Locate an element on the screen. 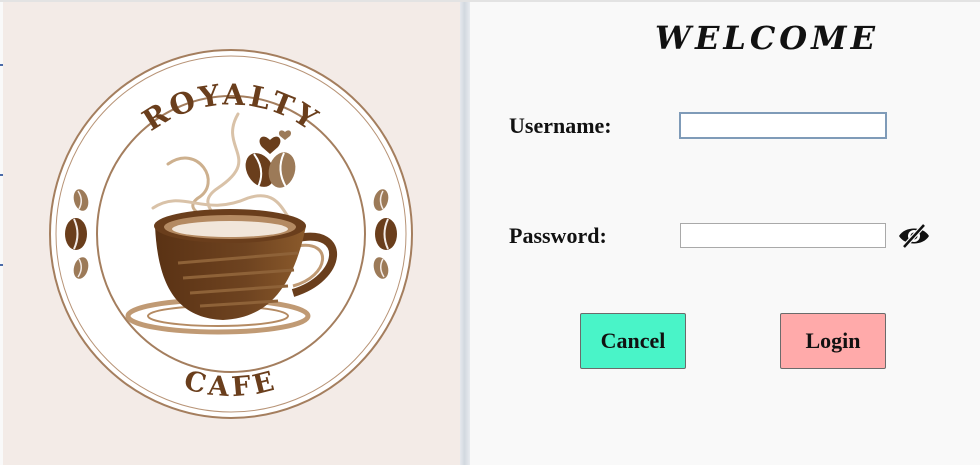  login-button: Login is located at coordinates (833, 341).